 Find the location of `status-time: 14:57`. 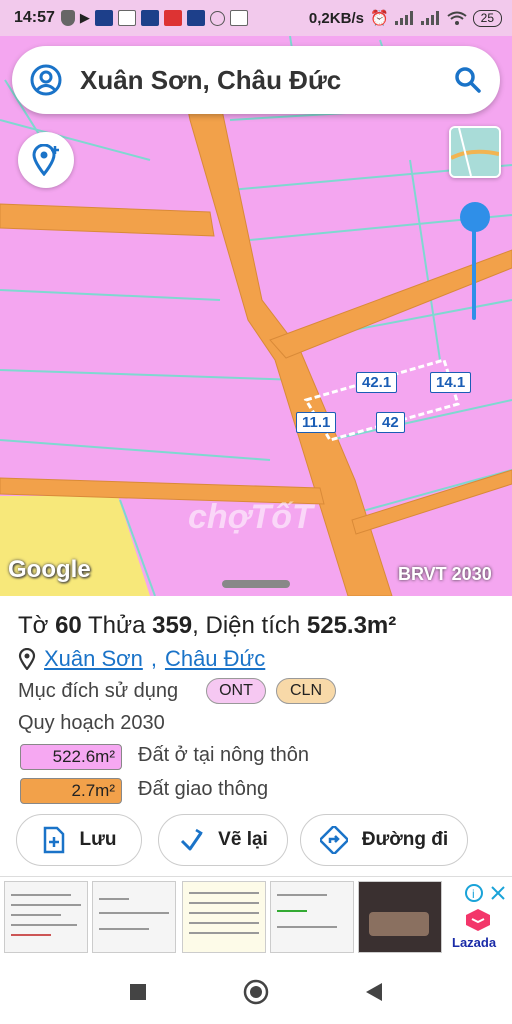

status-time: 14:57 is located at coordinates (34, 17).